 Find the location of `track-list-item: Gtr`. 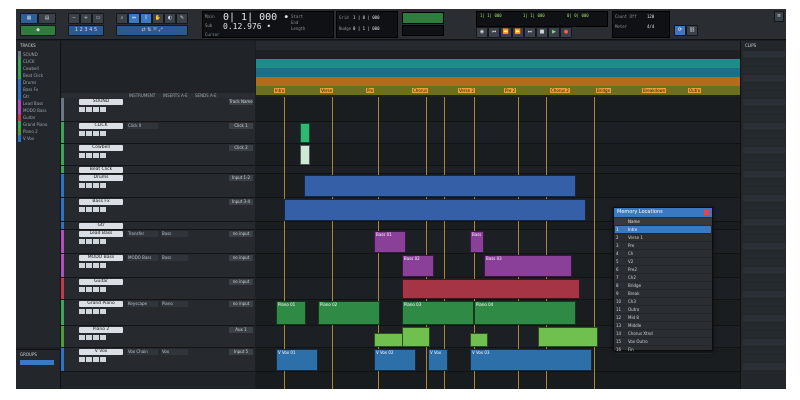

track-list-item: Gtr is located at coordinates (38, 96).